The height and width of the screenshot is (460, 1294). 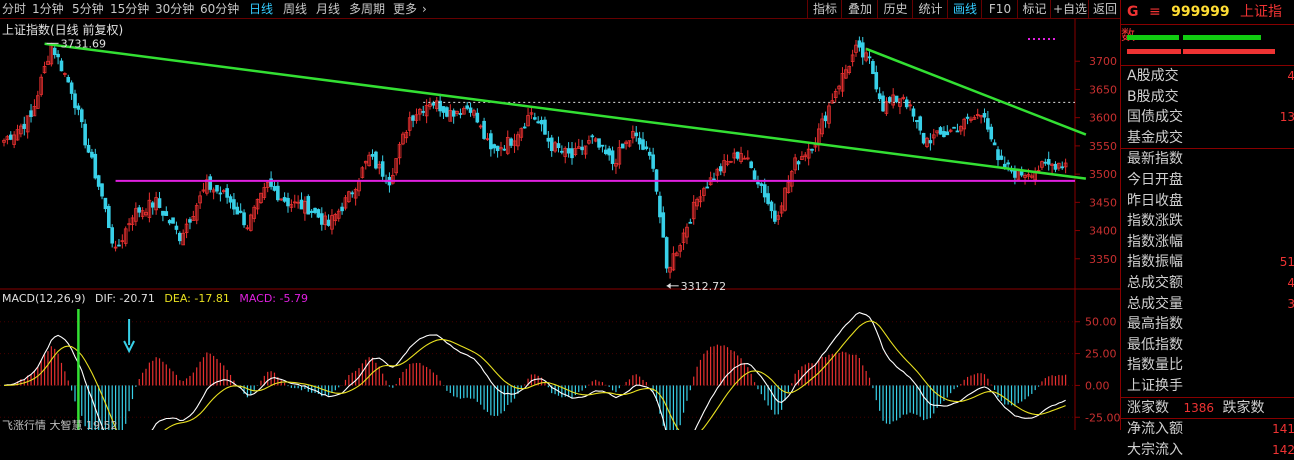 I want to click on menu-icon: ≡, so click(x=1155, y=12).